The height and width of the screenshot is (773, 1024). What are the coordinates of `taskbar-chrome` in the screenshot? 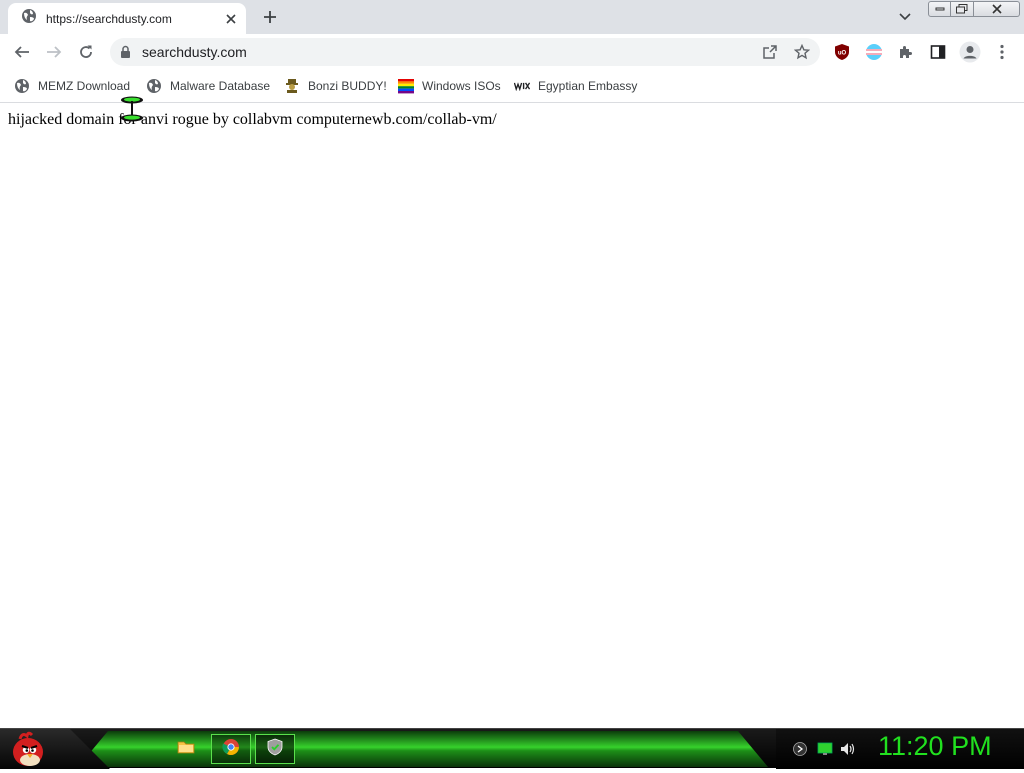 It's located at (231, 749).